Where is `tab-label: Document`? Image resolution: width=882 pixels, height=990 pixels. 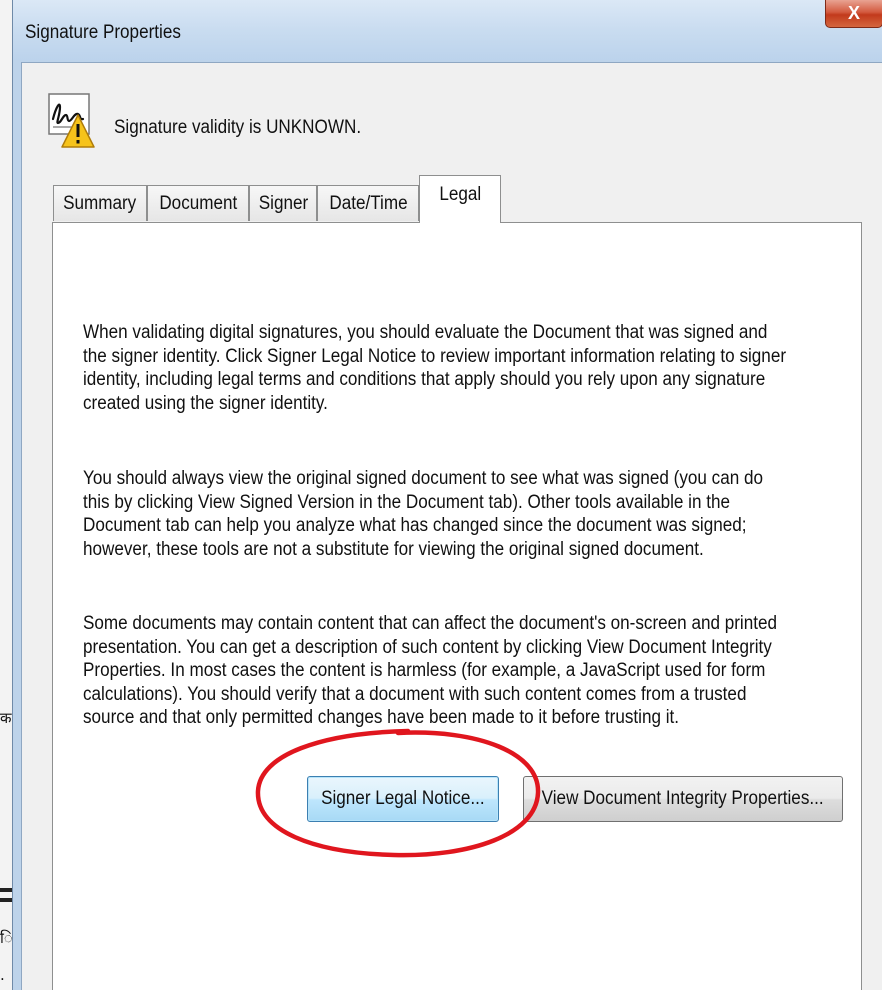
tab-label: Document is located at coordinates (198, 203).